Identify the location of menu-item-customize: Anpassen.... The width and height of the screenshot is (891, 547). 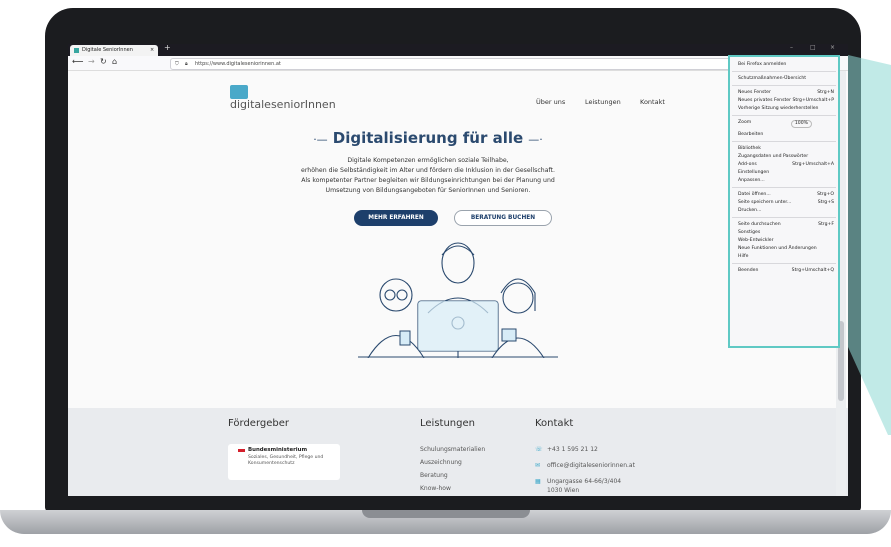
(786, 181).